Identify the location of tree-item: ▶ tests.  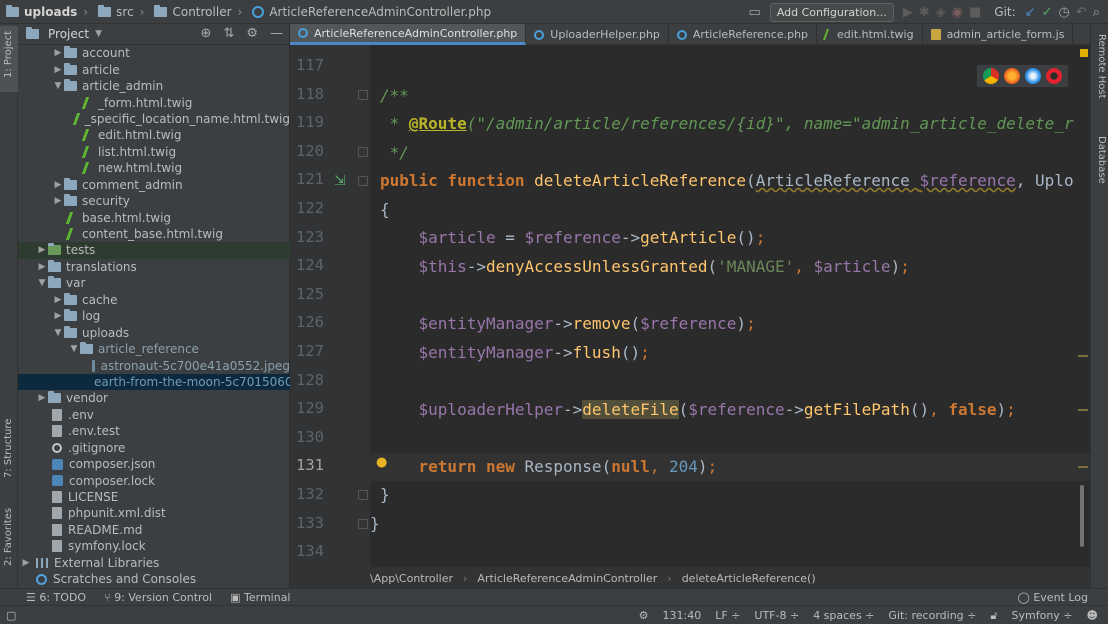
(154, 250).